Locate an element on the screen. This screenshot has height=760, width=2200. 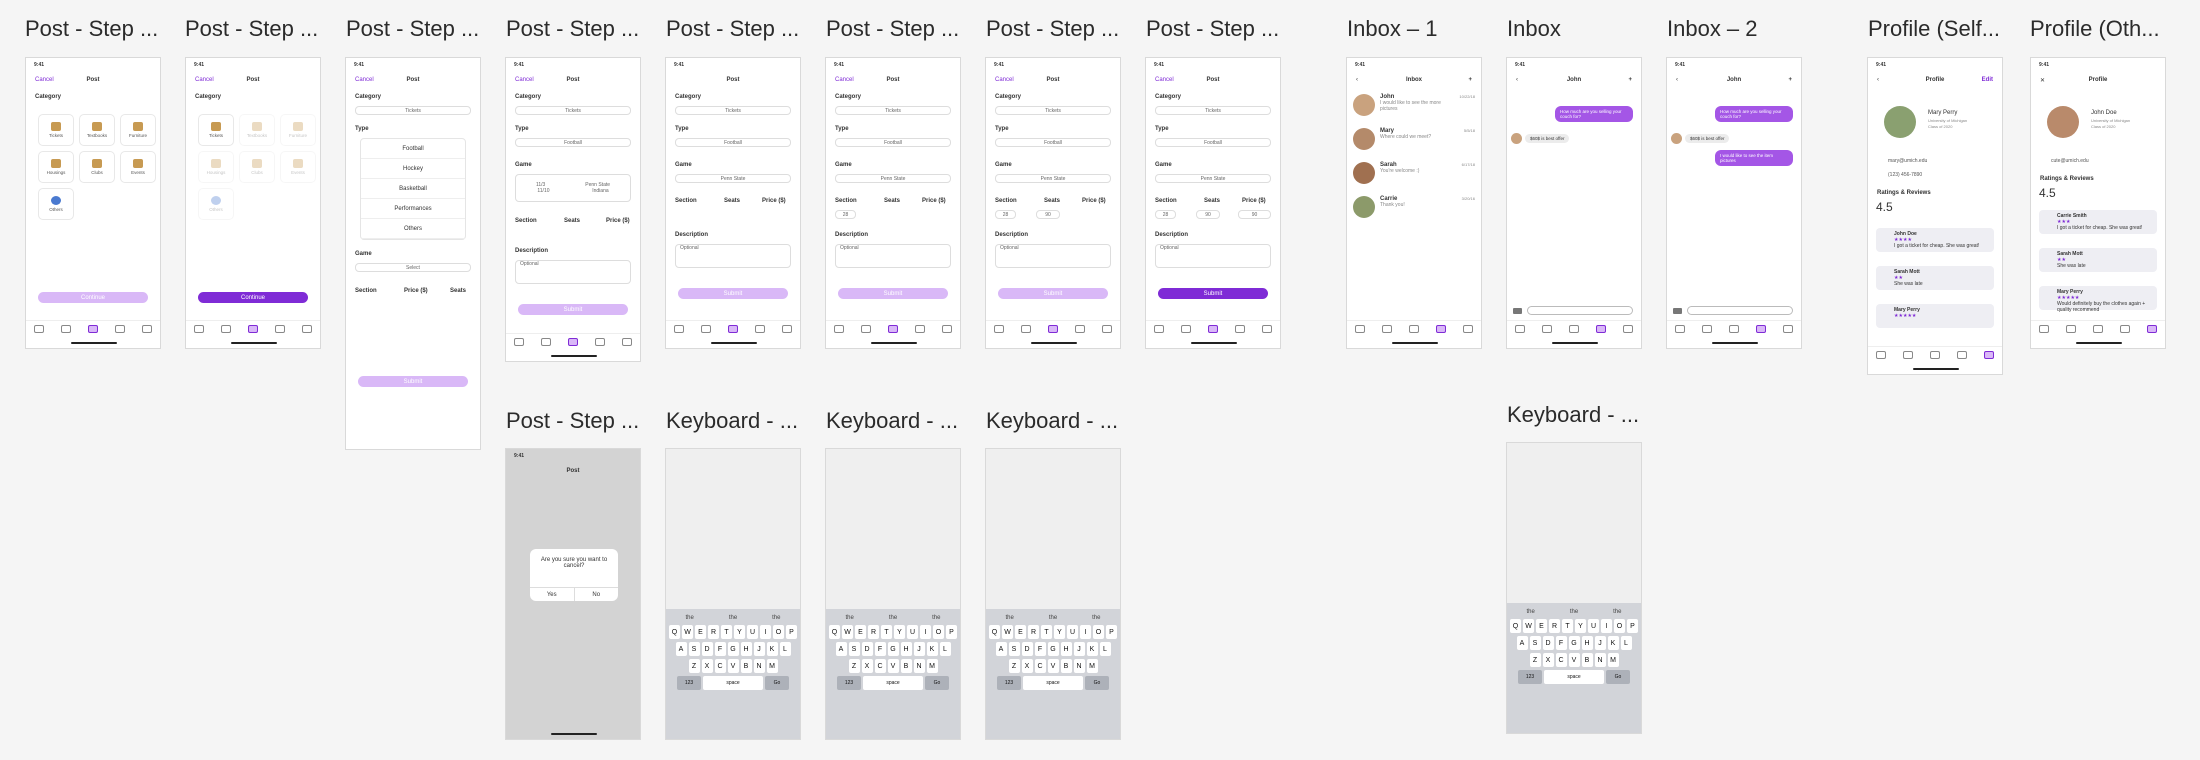
key-c: C is located at coordinates (1561, 660).